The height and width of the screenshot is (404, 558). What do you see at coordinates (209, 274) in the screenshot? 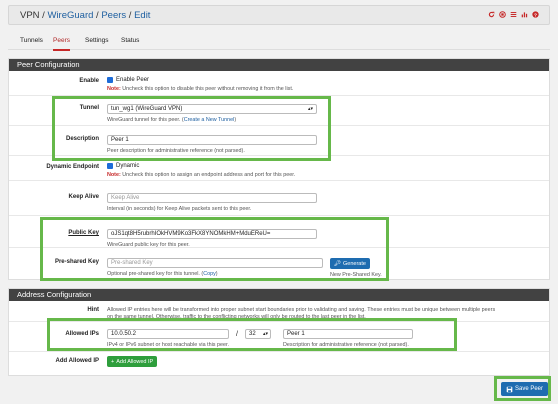
I see `copy-link: Copy` at bounding box center [209, 274].